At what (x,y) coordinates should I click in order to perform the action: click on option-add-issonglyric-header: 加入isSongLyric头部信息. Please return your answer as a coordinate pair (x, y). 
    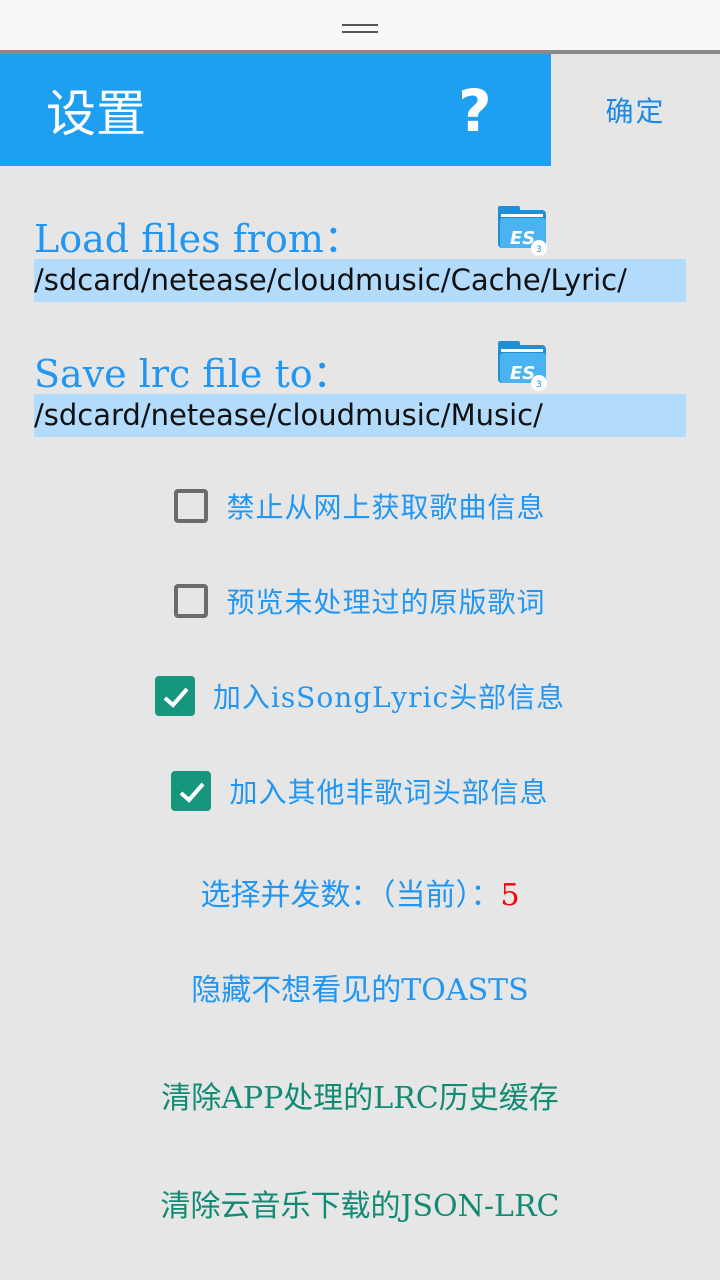
    Looking at the image, I should click on (360, 696).